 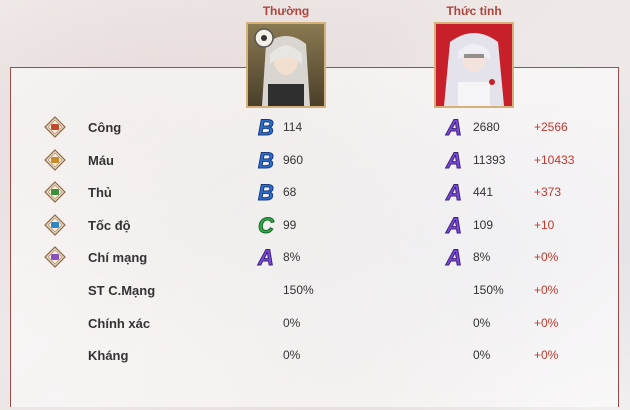 I want to click on speed-icon, so click(x=55, y=224).